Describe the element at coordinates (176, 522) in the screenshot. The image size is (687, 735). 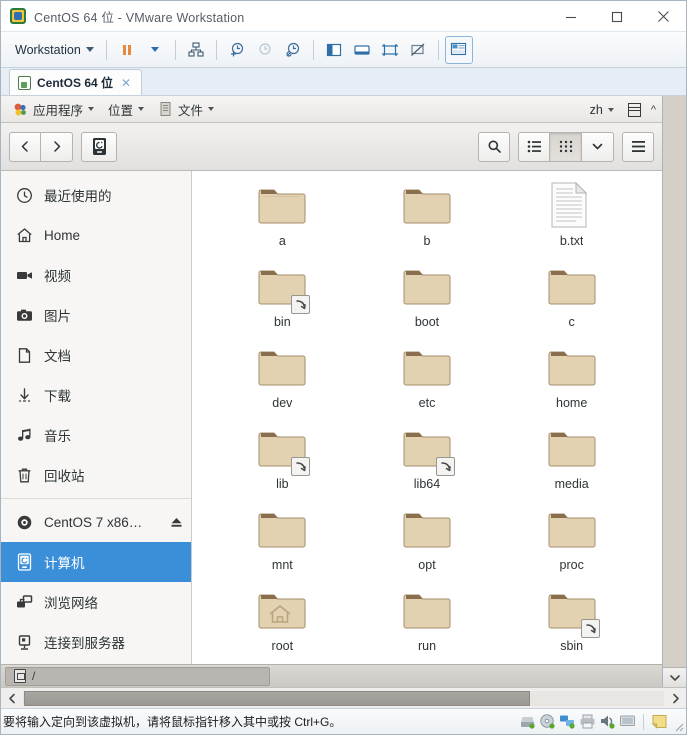
I see `eject-icon` at that location.